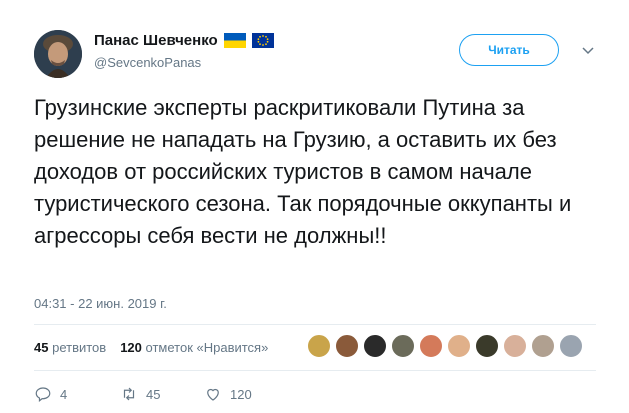  Describe the element at coordinates (58, 54) in the screenshot. I see `author-avatar` at that location.